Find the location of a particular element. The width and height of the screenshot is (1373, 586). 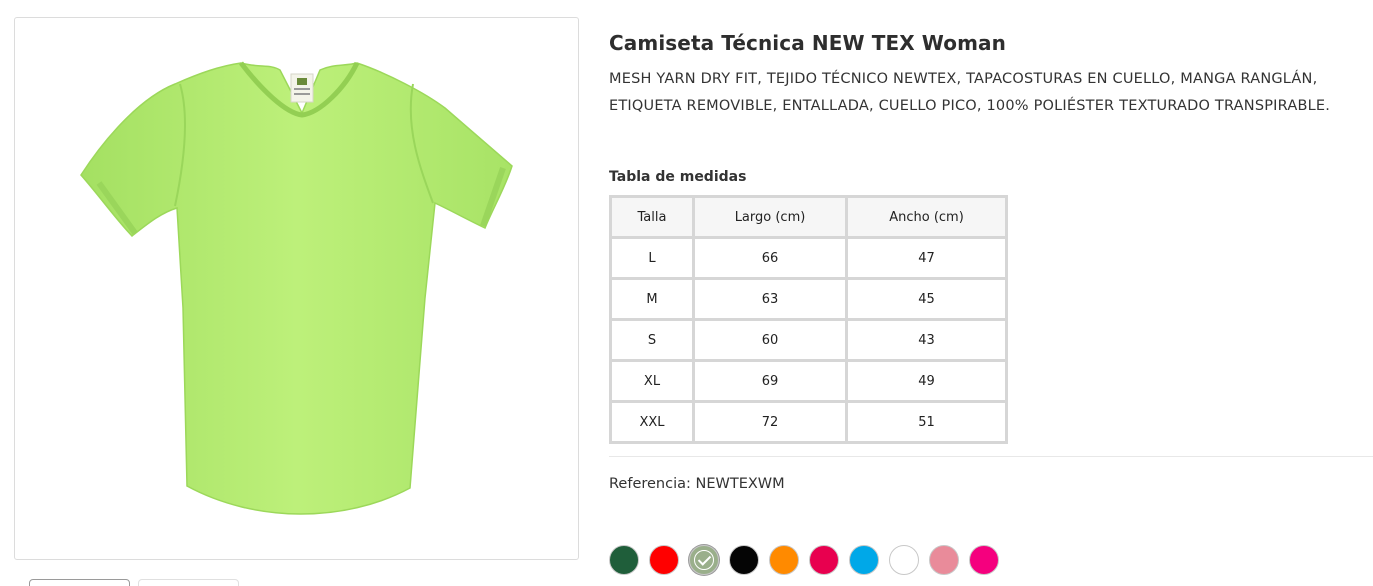

ancho-cell: 49 is located at coordinates (926, 381).